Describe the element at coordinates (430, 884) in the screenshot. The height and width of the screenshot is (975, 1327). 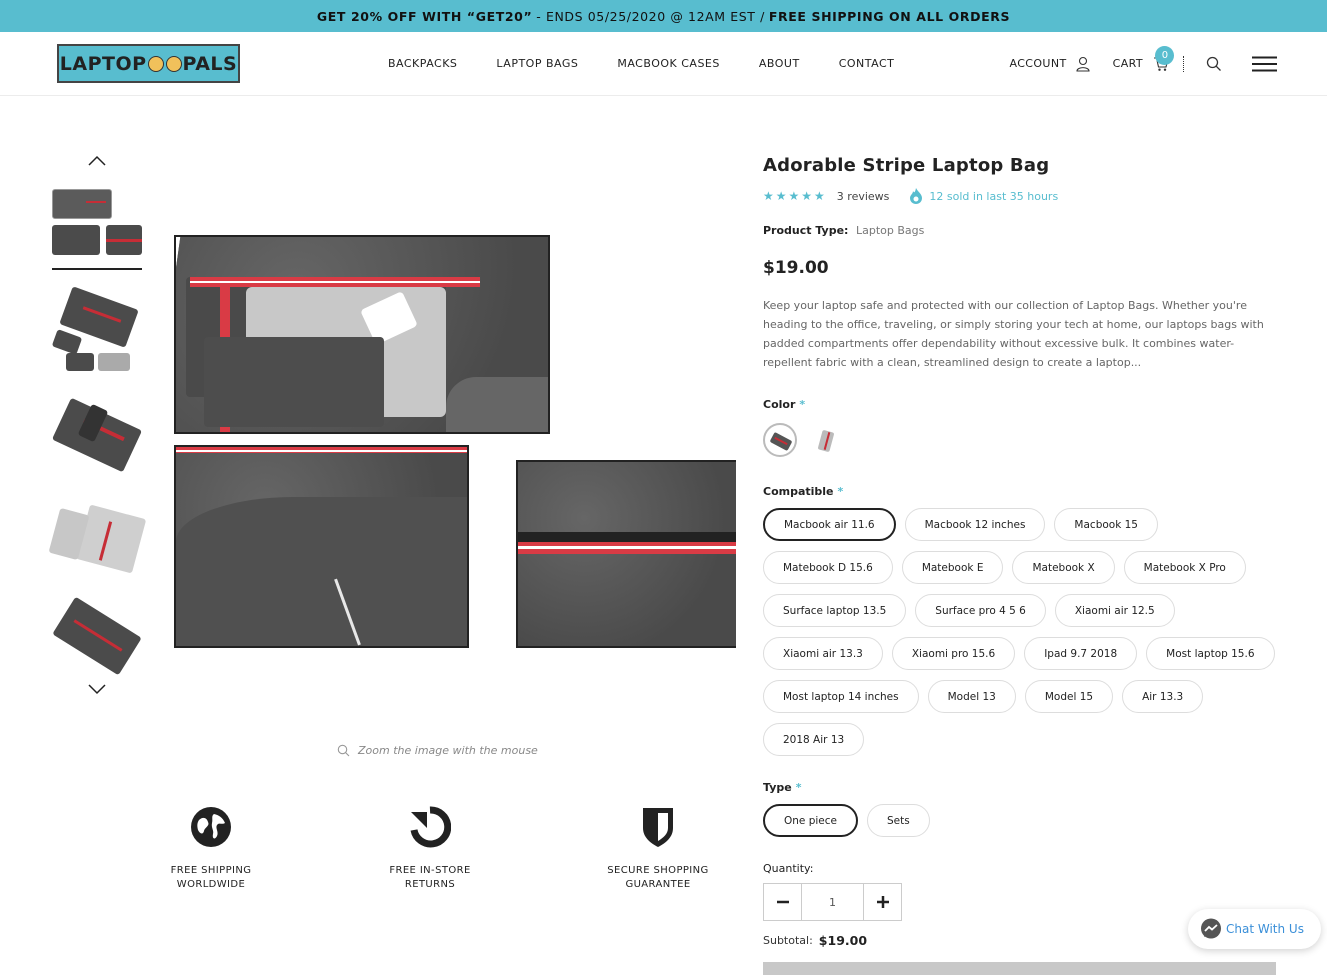
I see `feature-line2: RETURNS` at that location.